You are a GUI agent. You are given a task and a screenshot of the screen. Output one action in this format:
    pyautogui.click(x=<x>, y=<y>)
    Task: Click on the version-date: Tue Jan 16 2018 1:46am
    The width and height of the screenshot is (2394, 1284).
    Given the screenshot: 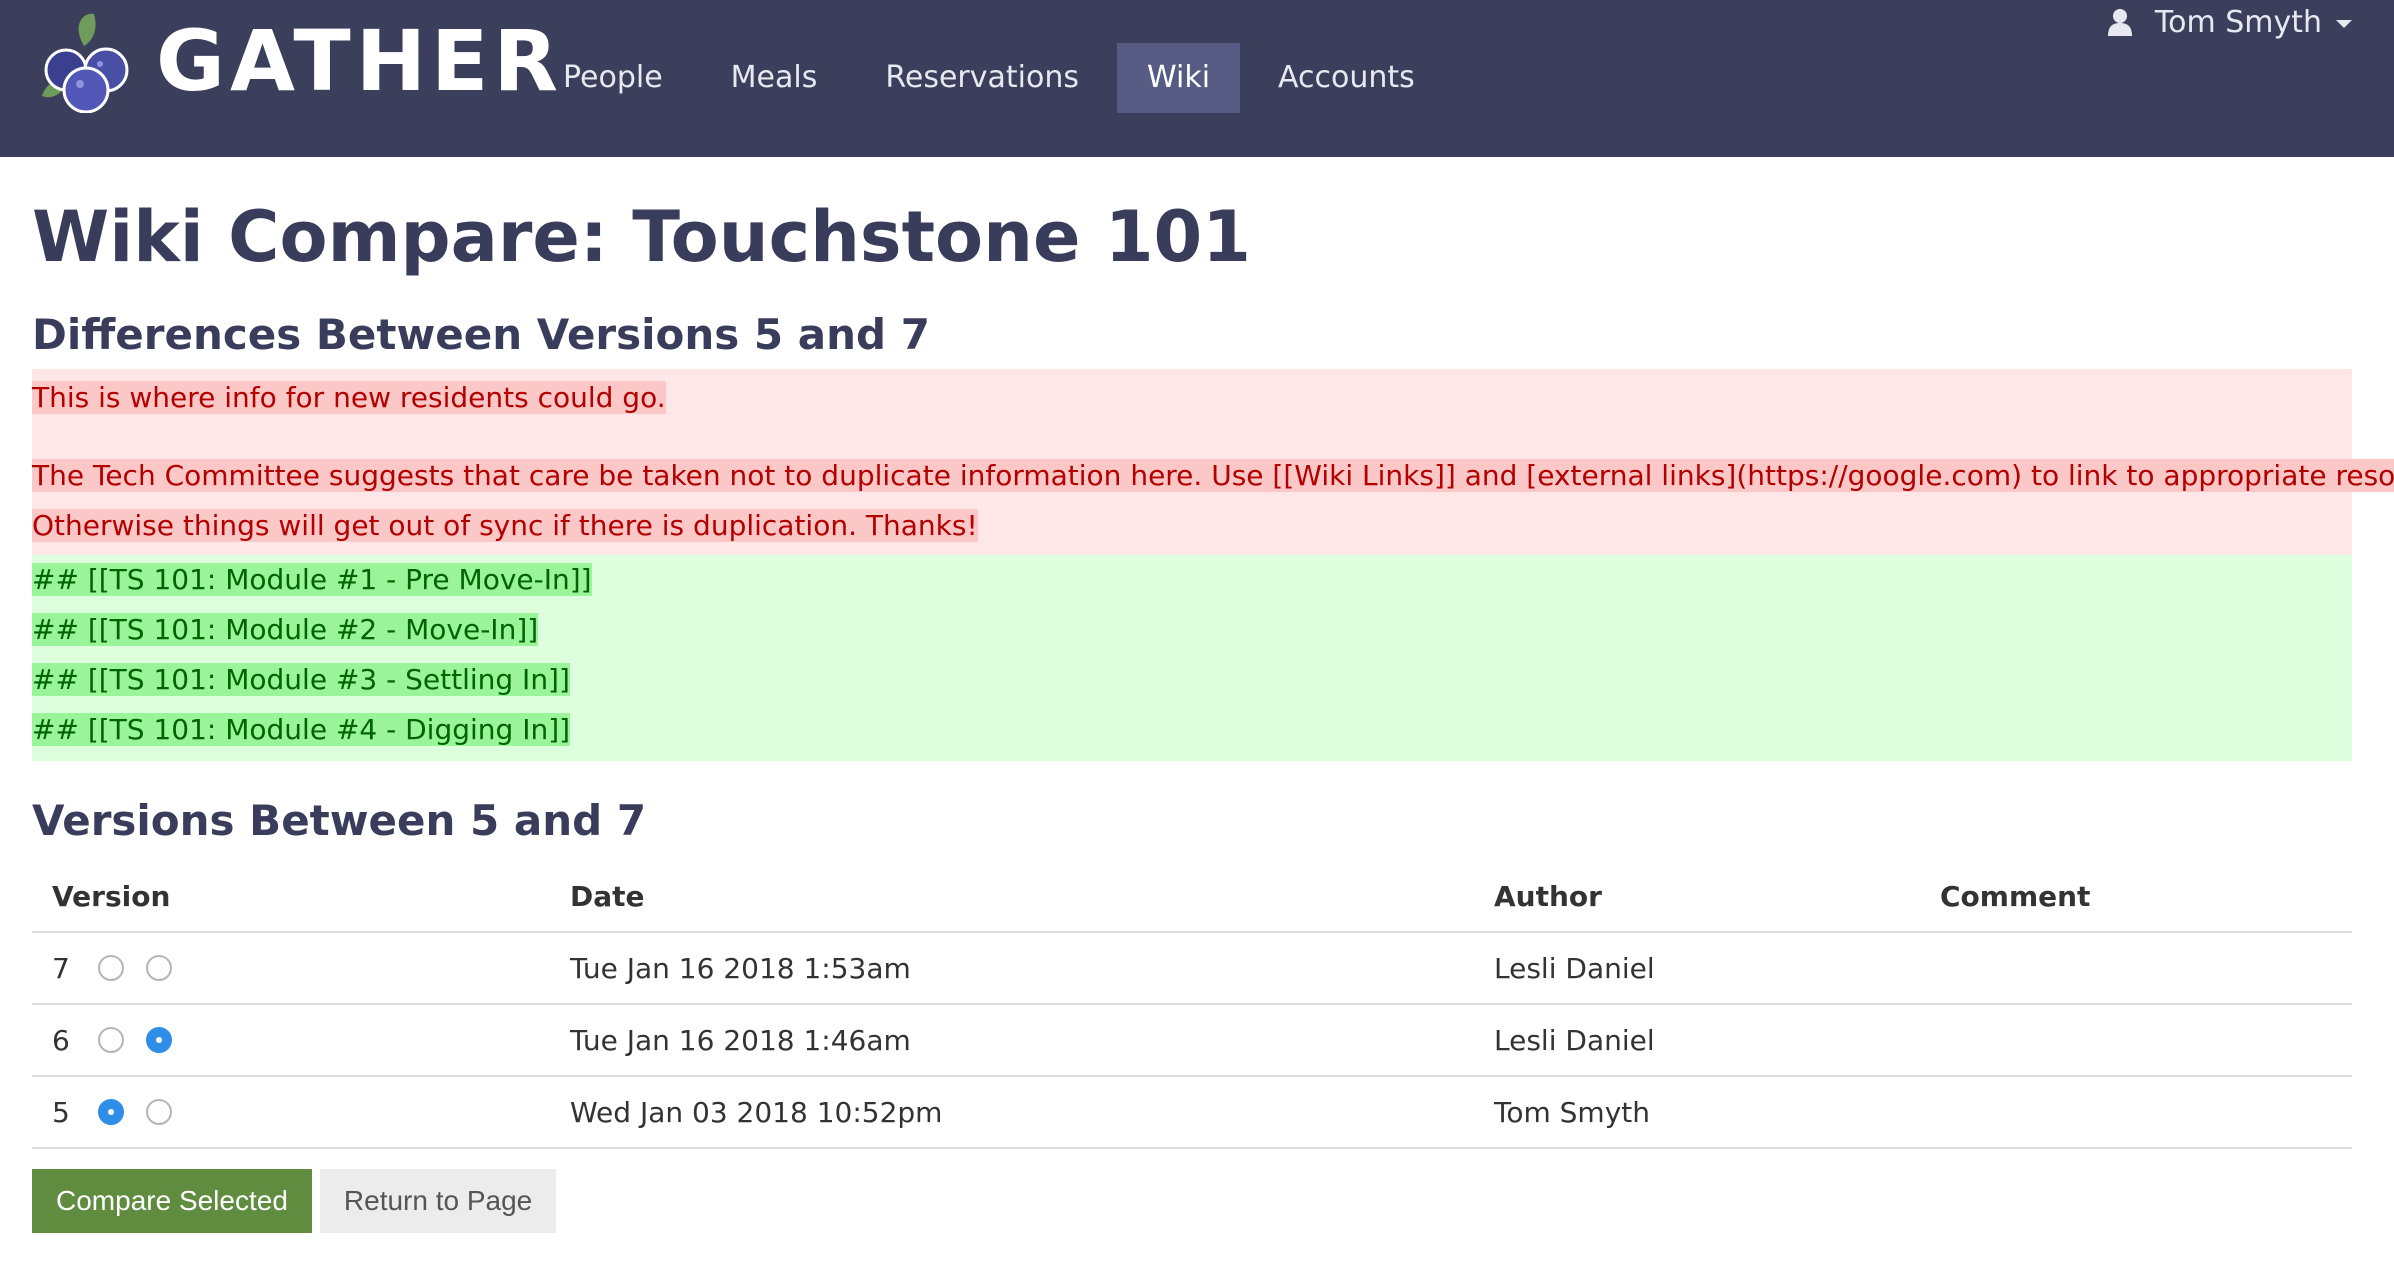 What is the action you would take?
    pyautogui.click(x=1012, y=1040)
    